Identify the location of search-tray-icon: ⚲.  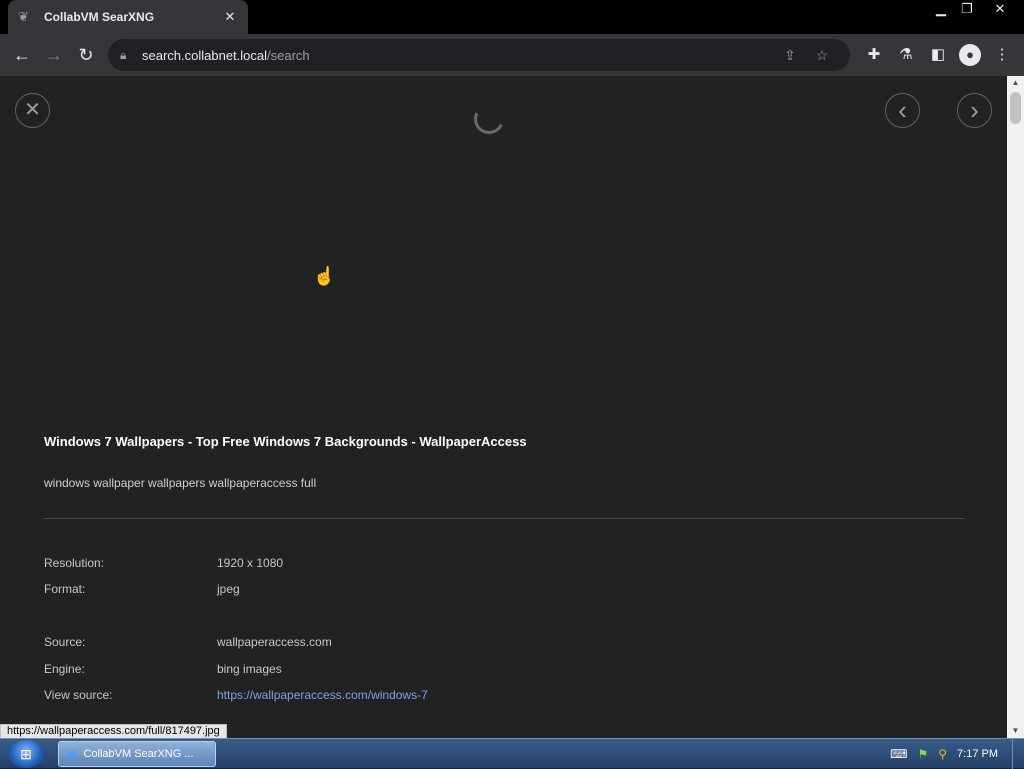
(942, 754).